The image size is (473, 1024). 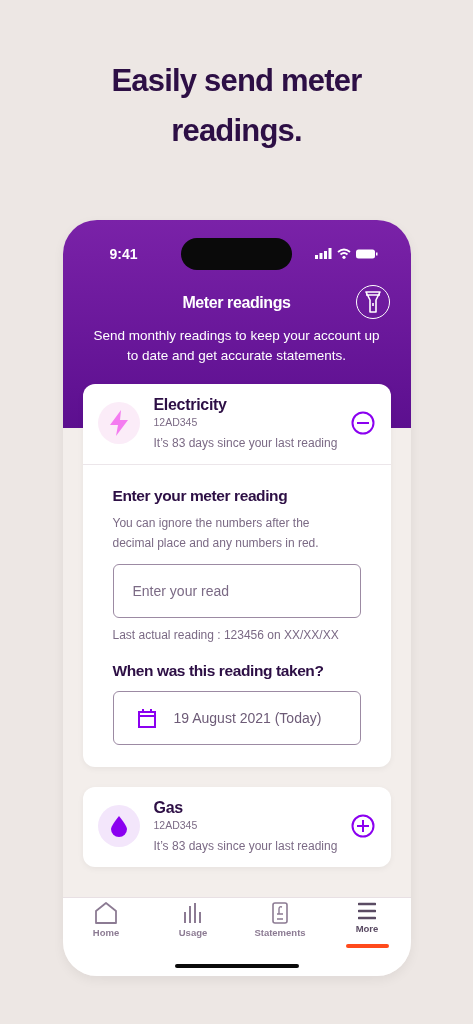 I want to click on reading-input-field: Enter your read, so click(x=236, y=591).